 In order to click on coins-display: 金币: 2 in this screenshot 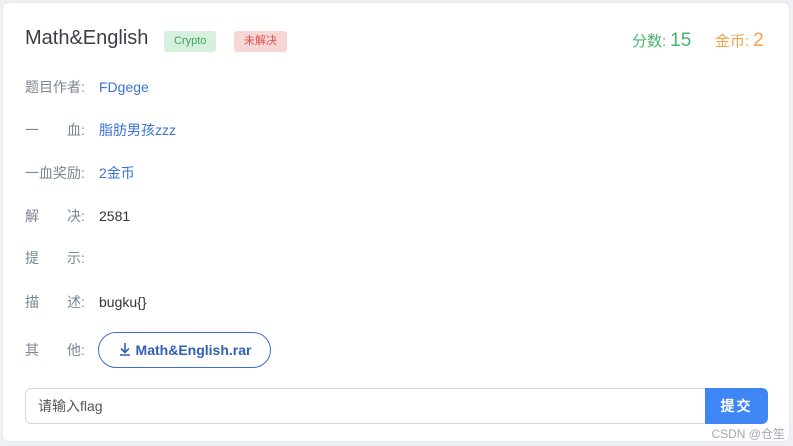, I will do `click(739, 41)`.